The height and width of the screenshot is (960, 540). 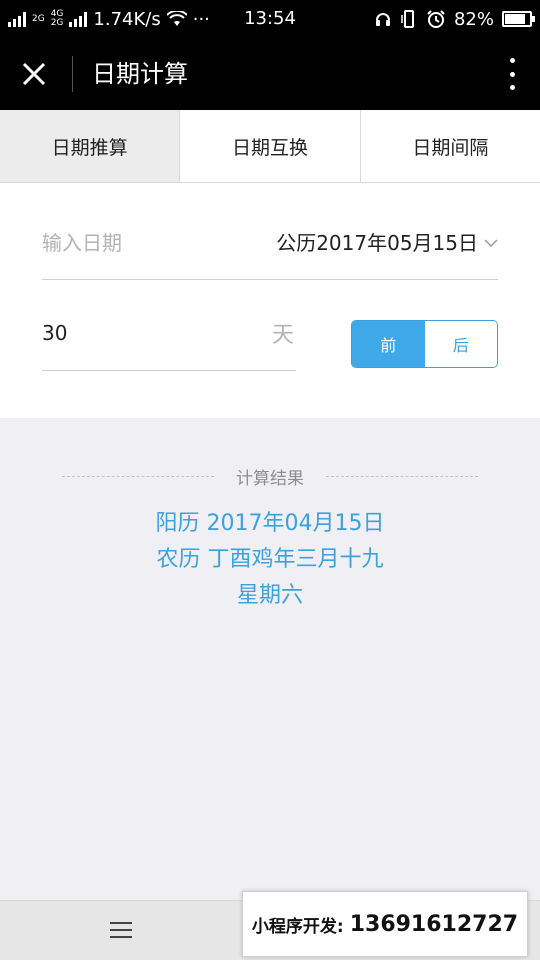 I want to click on divider-left, so click(x=138, y=476).